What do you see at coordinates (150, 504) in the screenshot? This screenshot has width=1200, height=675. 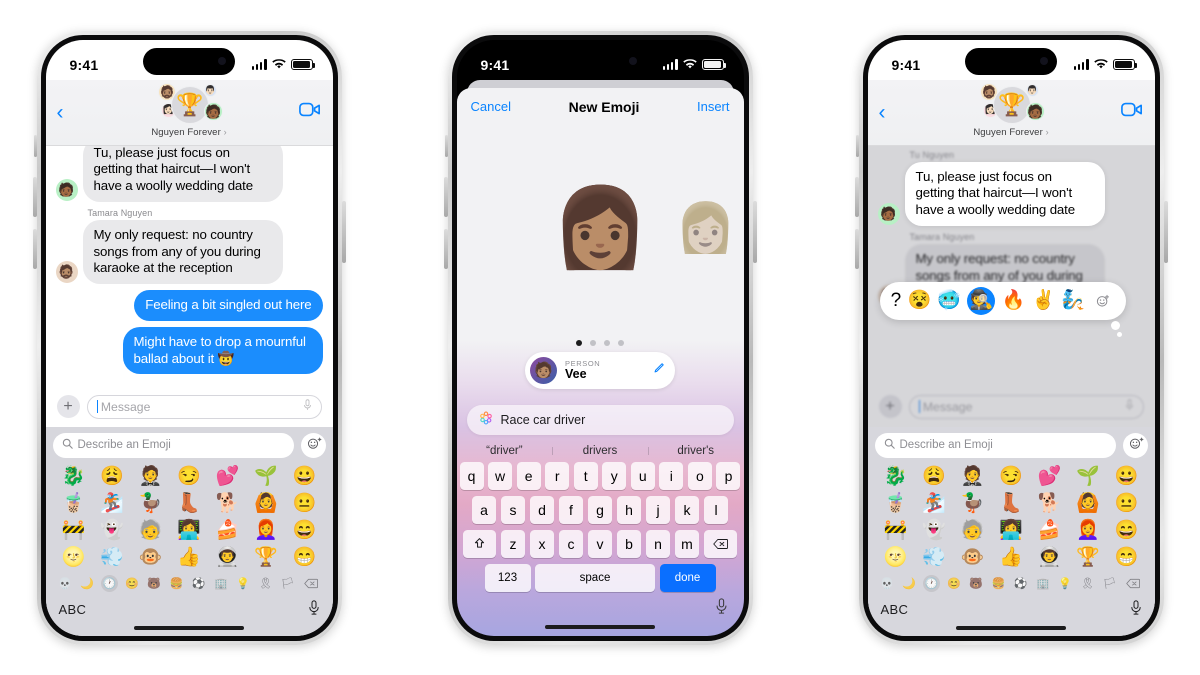 I see `emoji-cell: 🦆` at bounding box center [150, 504].